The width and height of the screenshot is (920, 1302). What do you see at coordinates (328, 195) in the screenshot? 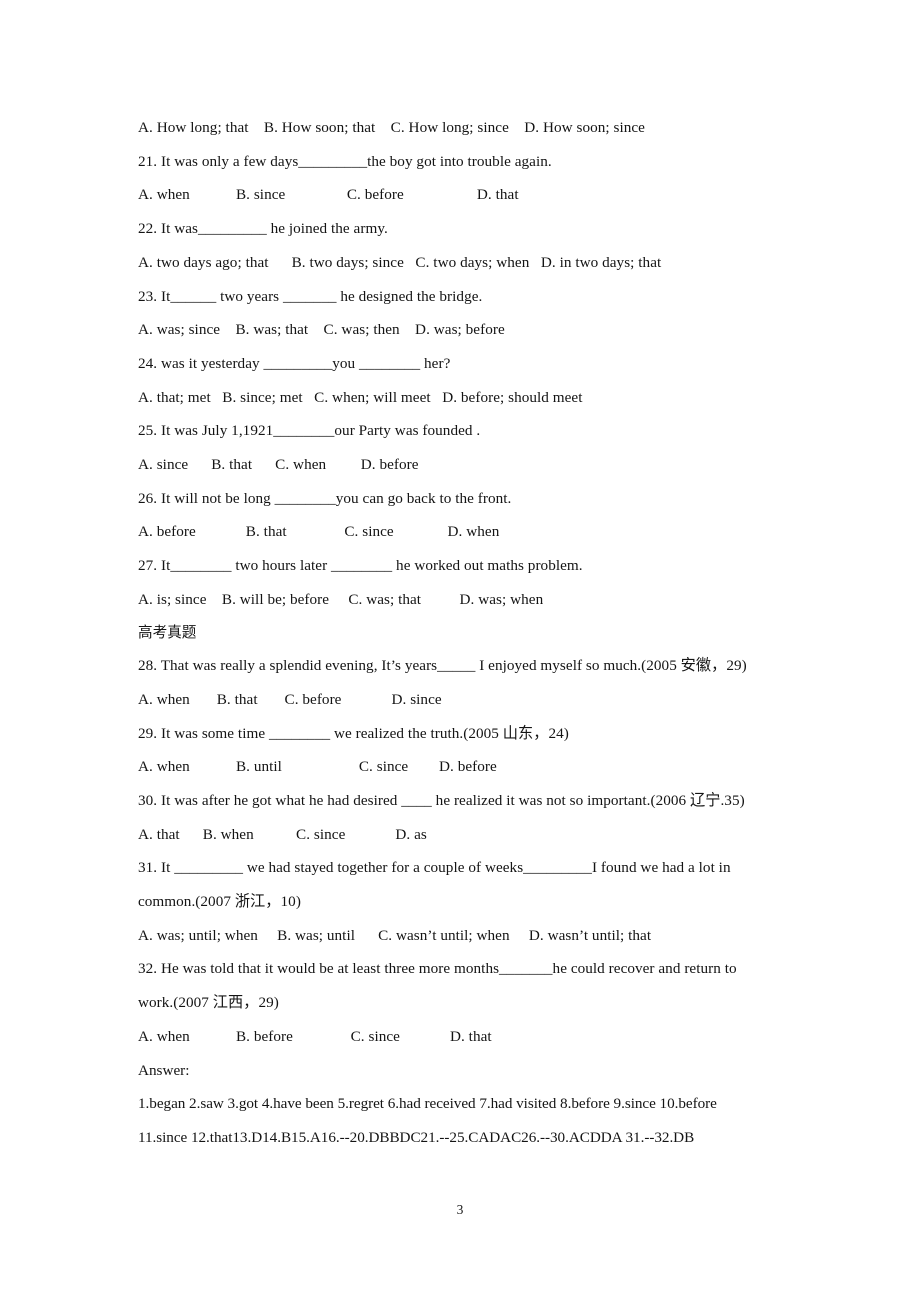
I see `options-row-21: A. when B. since C. before D. that` at bounding box center [328, 195].